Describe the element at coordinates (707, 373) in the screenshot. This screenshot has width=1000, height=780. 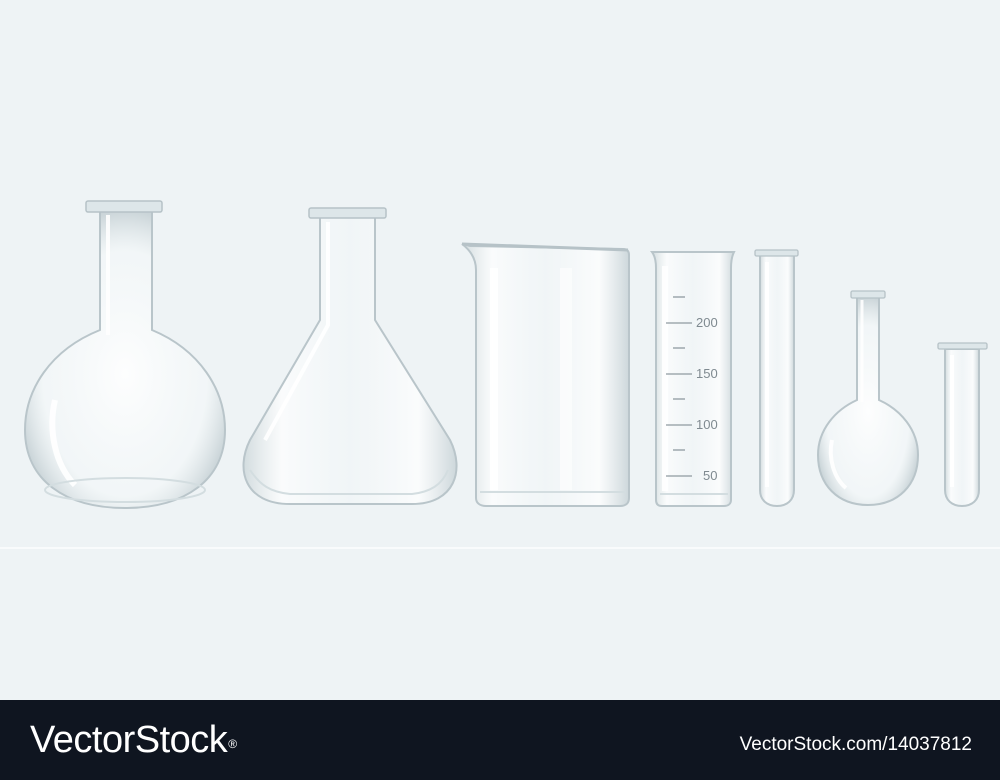
I see `scale-label-150: 150` at that location.